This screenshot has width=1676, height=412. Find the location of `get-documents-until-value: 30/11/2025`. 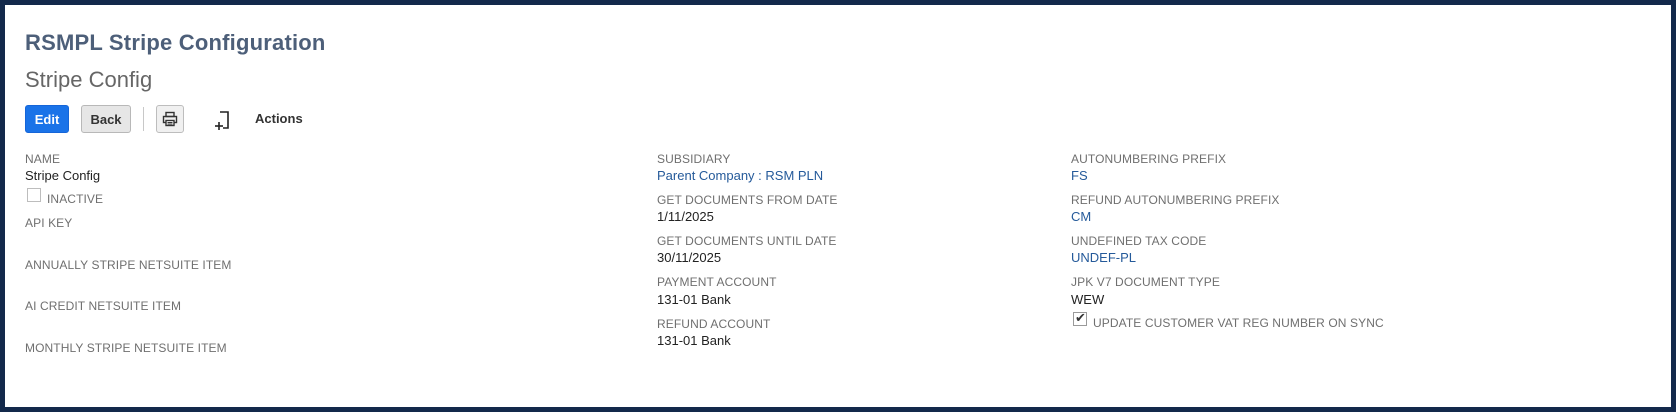

get-documents-until-value: 30/11/2025 is located at coordinates (689, 257).